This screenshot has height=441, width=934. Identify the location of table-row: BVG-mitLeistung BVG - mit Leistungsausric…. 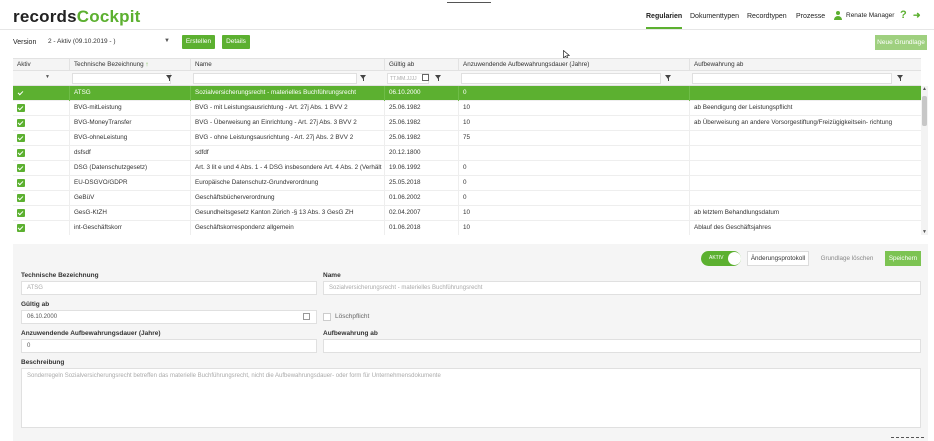
(467, 108).